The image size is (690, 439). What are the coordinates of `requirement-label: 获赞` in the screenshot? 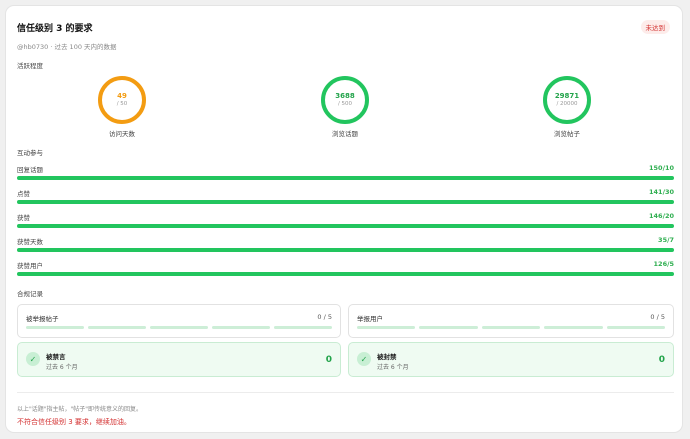 It's located at (23, 218).